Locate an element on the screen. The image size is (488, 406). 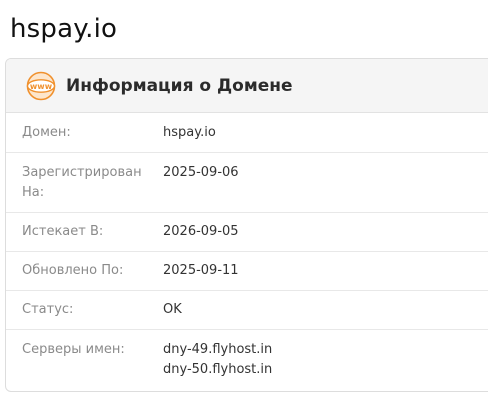
card-header: www Информация о Домене is located at coordinates (247, 86).